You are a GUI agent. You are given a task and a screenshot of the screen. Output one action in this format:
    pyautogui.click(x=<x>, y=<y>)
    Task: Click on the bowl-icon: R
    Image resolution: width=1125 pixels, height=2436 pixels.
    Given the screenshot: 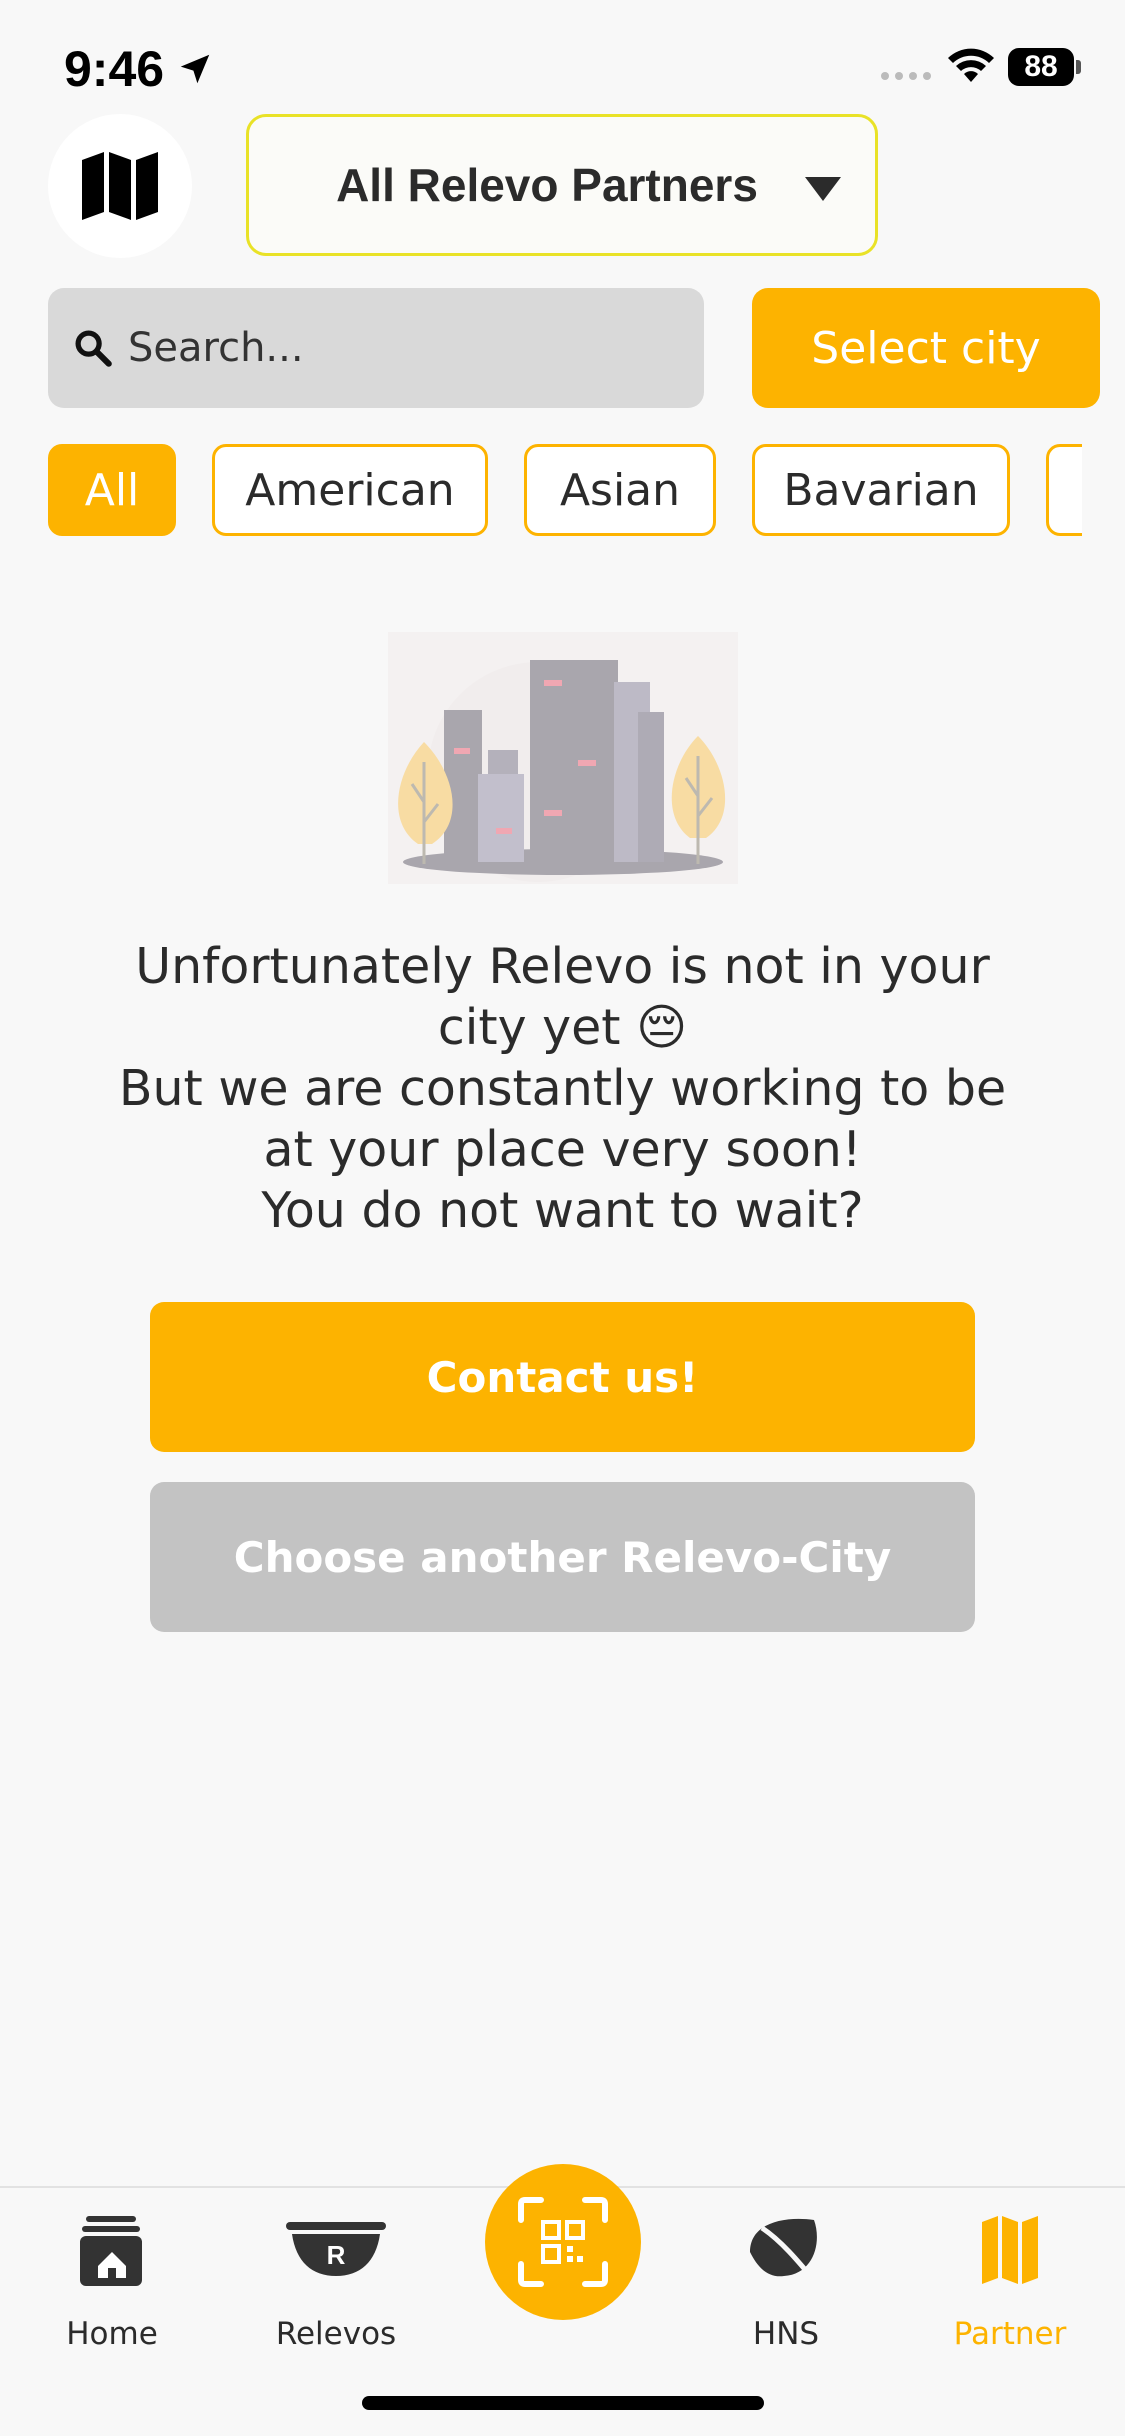 What is the action you would take?
    pyautogui.click(x=336, y=2249)
    